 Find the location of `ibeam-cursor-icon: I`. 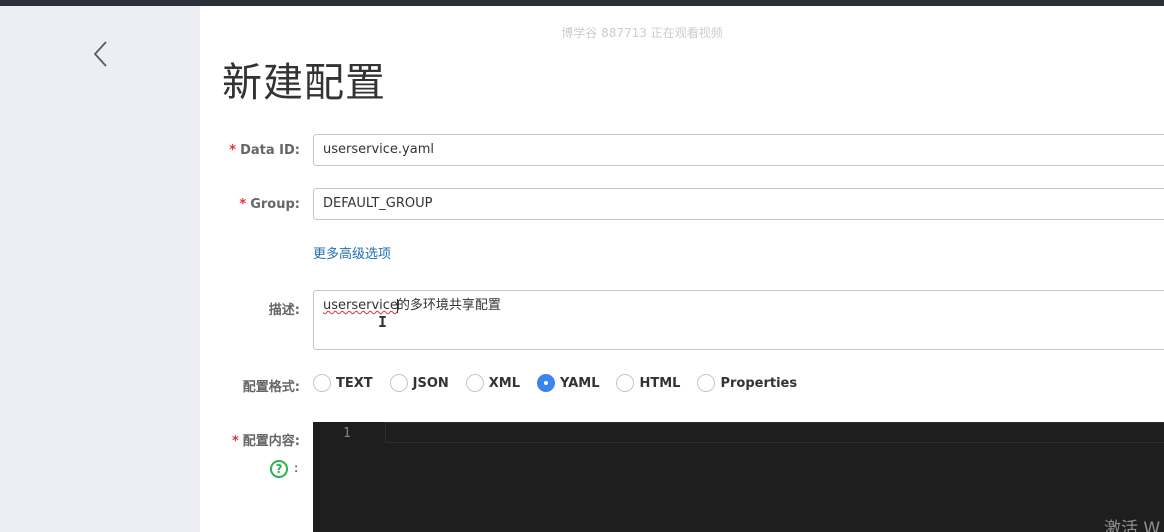

ibeam-cursor-icon: I is located at coordinates (383, 322).